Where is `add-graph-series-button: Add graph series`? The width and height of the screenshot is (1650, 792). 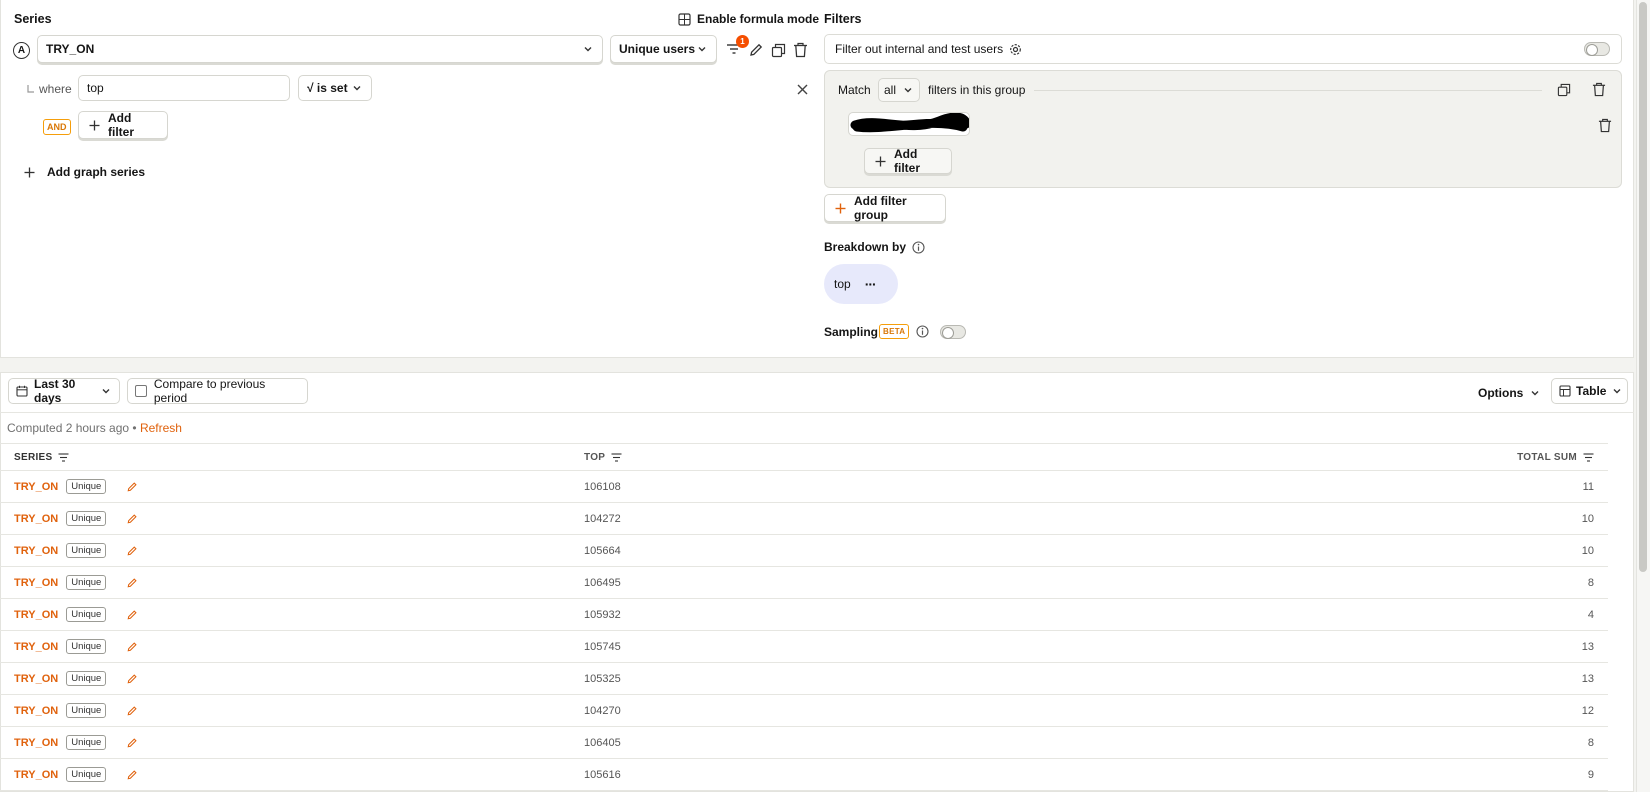
add-graph-series-button: Add graph series is located at coordinates (84, 172).